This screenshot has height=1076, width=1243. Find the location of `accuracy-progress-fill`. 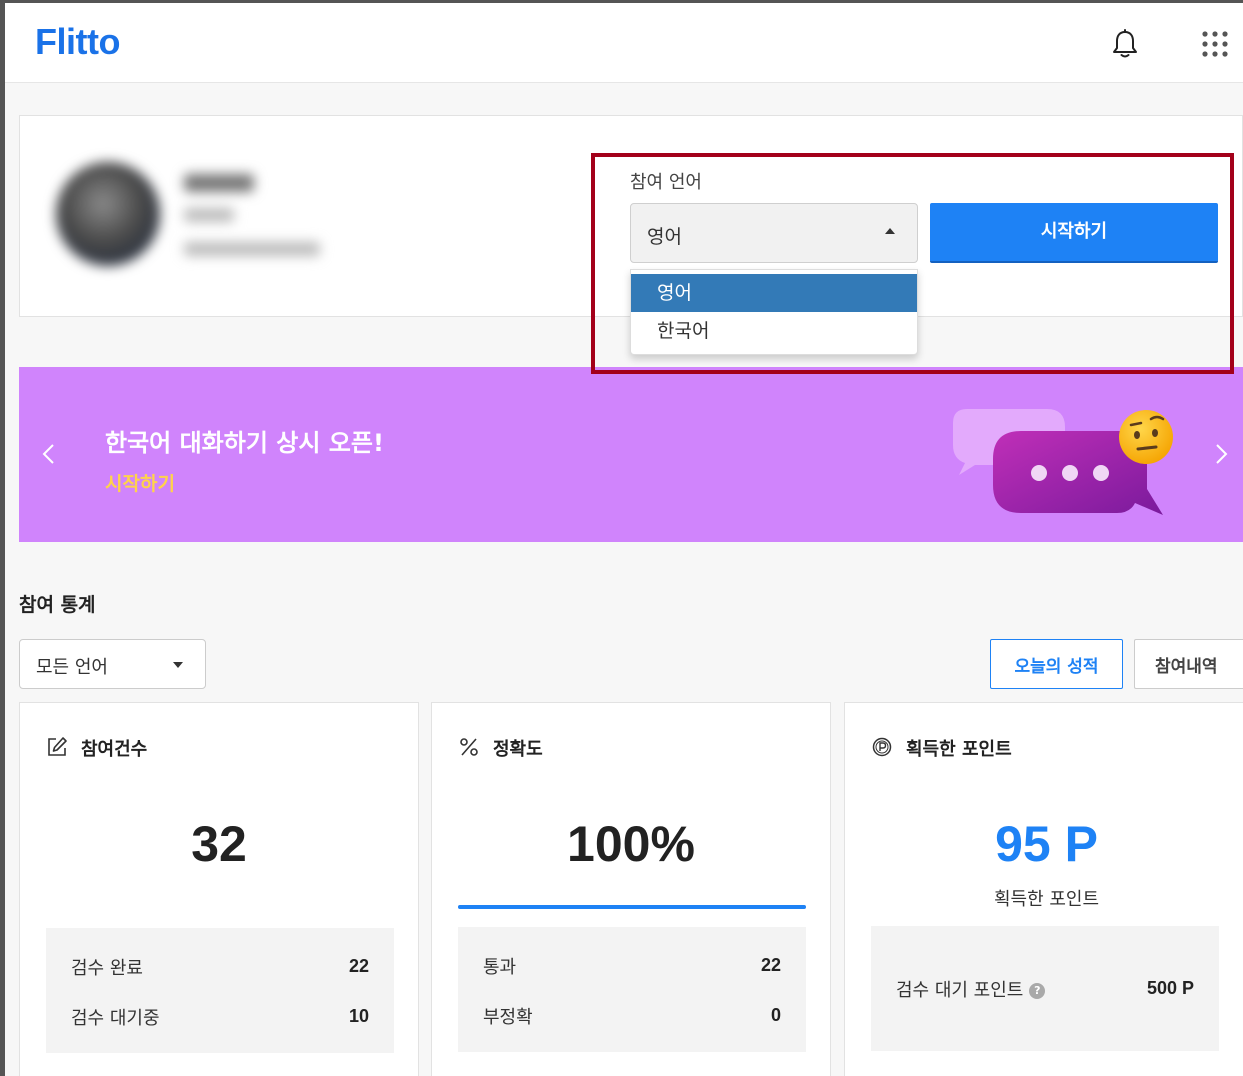

accuracy-progress-fill is located at coordinates (632, 907).